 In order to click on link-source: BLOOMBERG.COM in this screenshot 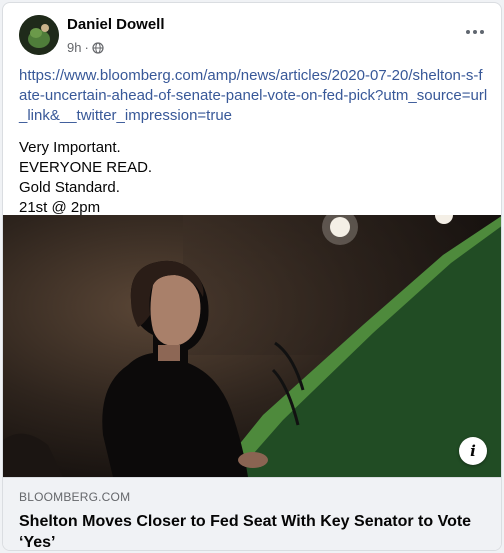, I will do `click(75, 497)`.